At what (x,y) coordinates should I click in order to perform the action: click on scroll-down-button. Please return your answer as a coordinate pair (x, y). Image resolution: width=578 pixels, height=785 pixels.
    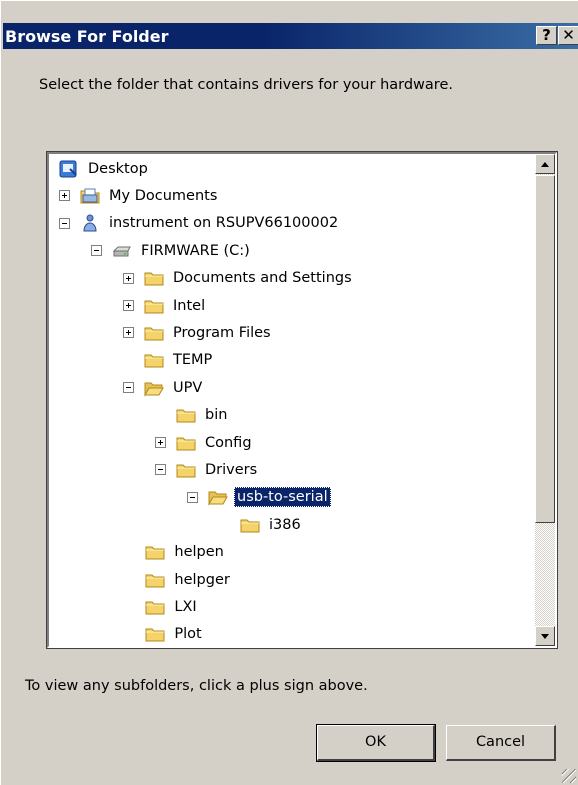
    Looking at the image, I should click on (545, 636).